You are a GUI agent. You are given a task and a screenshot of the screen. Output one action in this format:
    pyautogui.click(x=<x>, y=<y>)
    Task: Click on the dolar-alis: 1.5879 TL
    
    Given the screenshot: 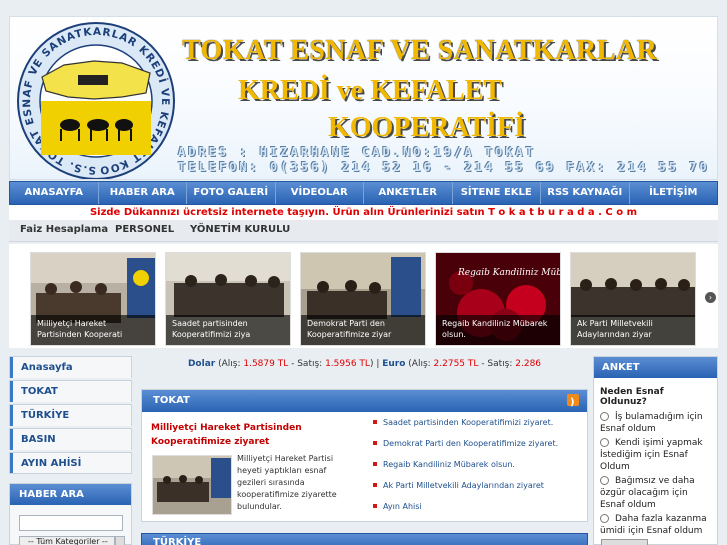 What is the action you would take?
    pyautogui.click(x=266, y=364)
    